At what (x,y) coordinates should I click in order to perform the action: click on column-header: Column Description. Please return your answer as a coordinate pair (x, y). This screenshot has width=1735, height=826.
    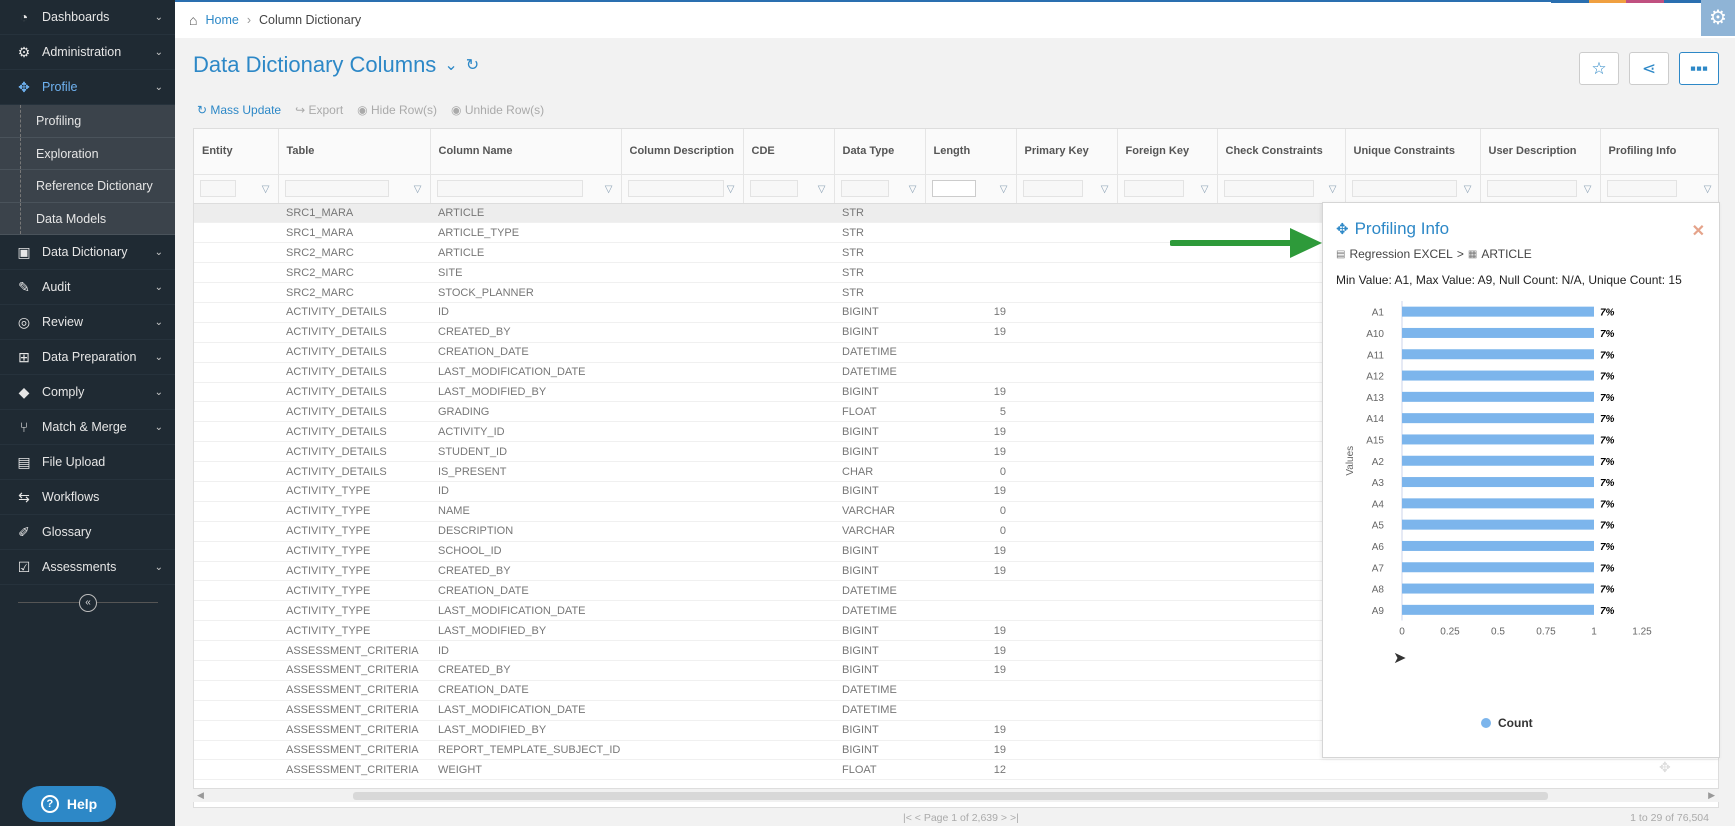
    Looking at the image, I should click on (682, 152).